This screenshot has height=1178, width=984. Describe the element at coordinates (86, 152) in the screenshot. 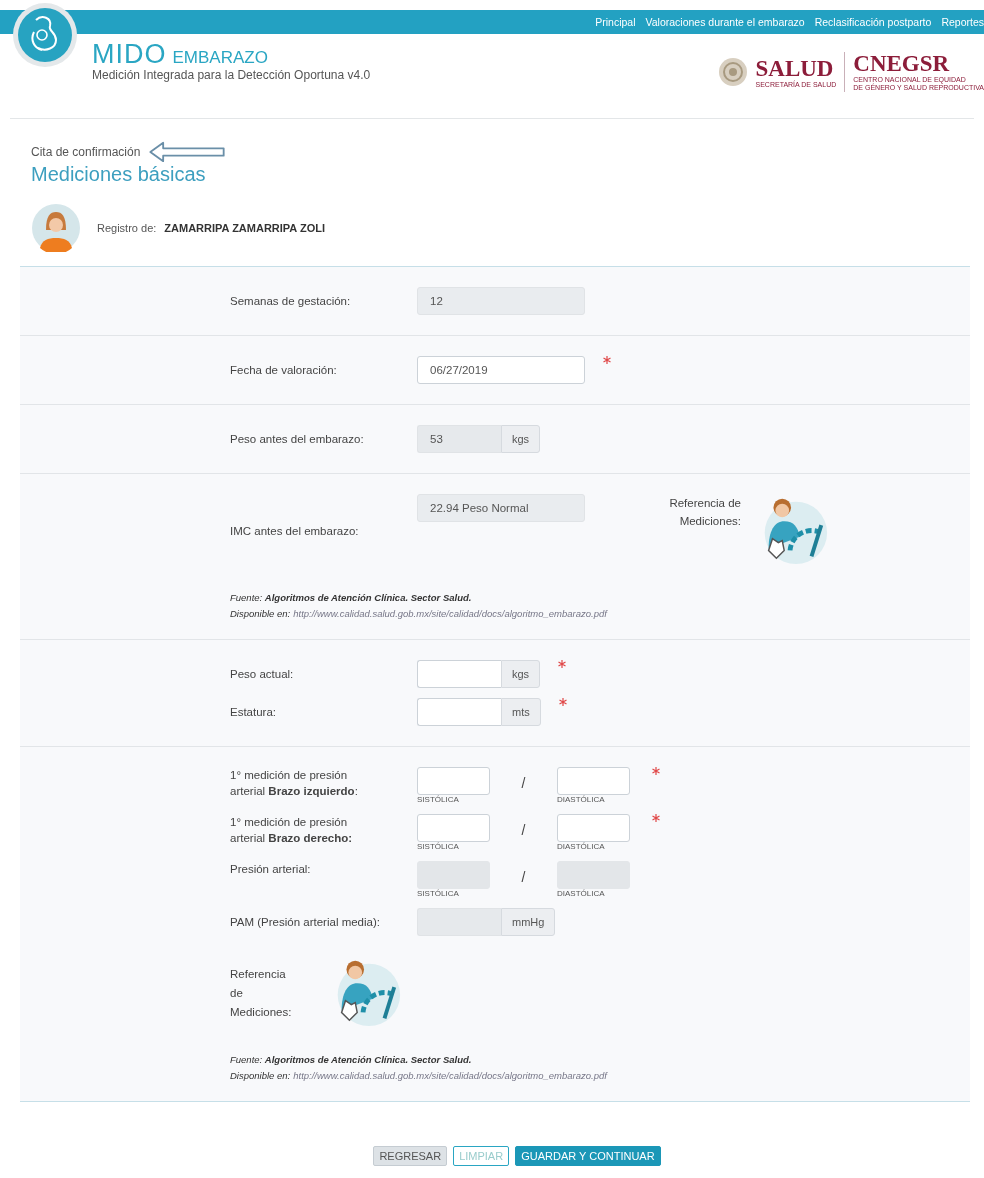

I see `breadcrumb: Cita de confirmación` at that location.